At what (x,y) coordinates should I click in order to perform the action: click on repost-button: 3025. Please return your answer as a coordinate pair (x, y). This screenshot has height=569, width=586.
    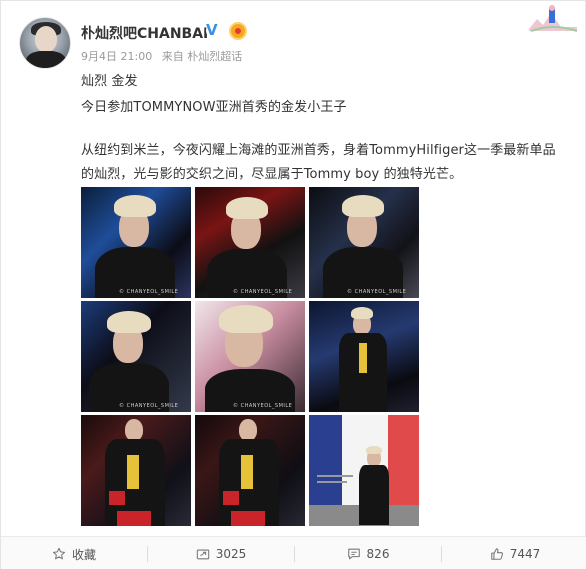
    Looking at the image, I should click on (221, 553).